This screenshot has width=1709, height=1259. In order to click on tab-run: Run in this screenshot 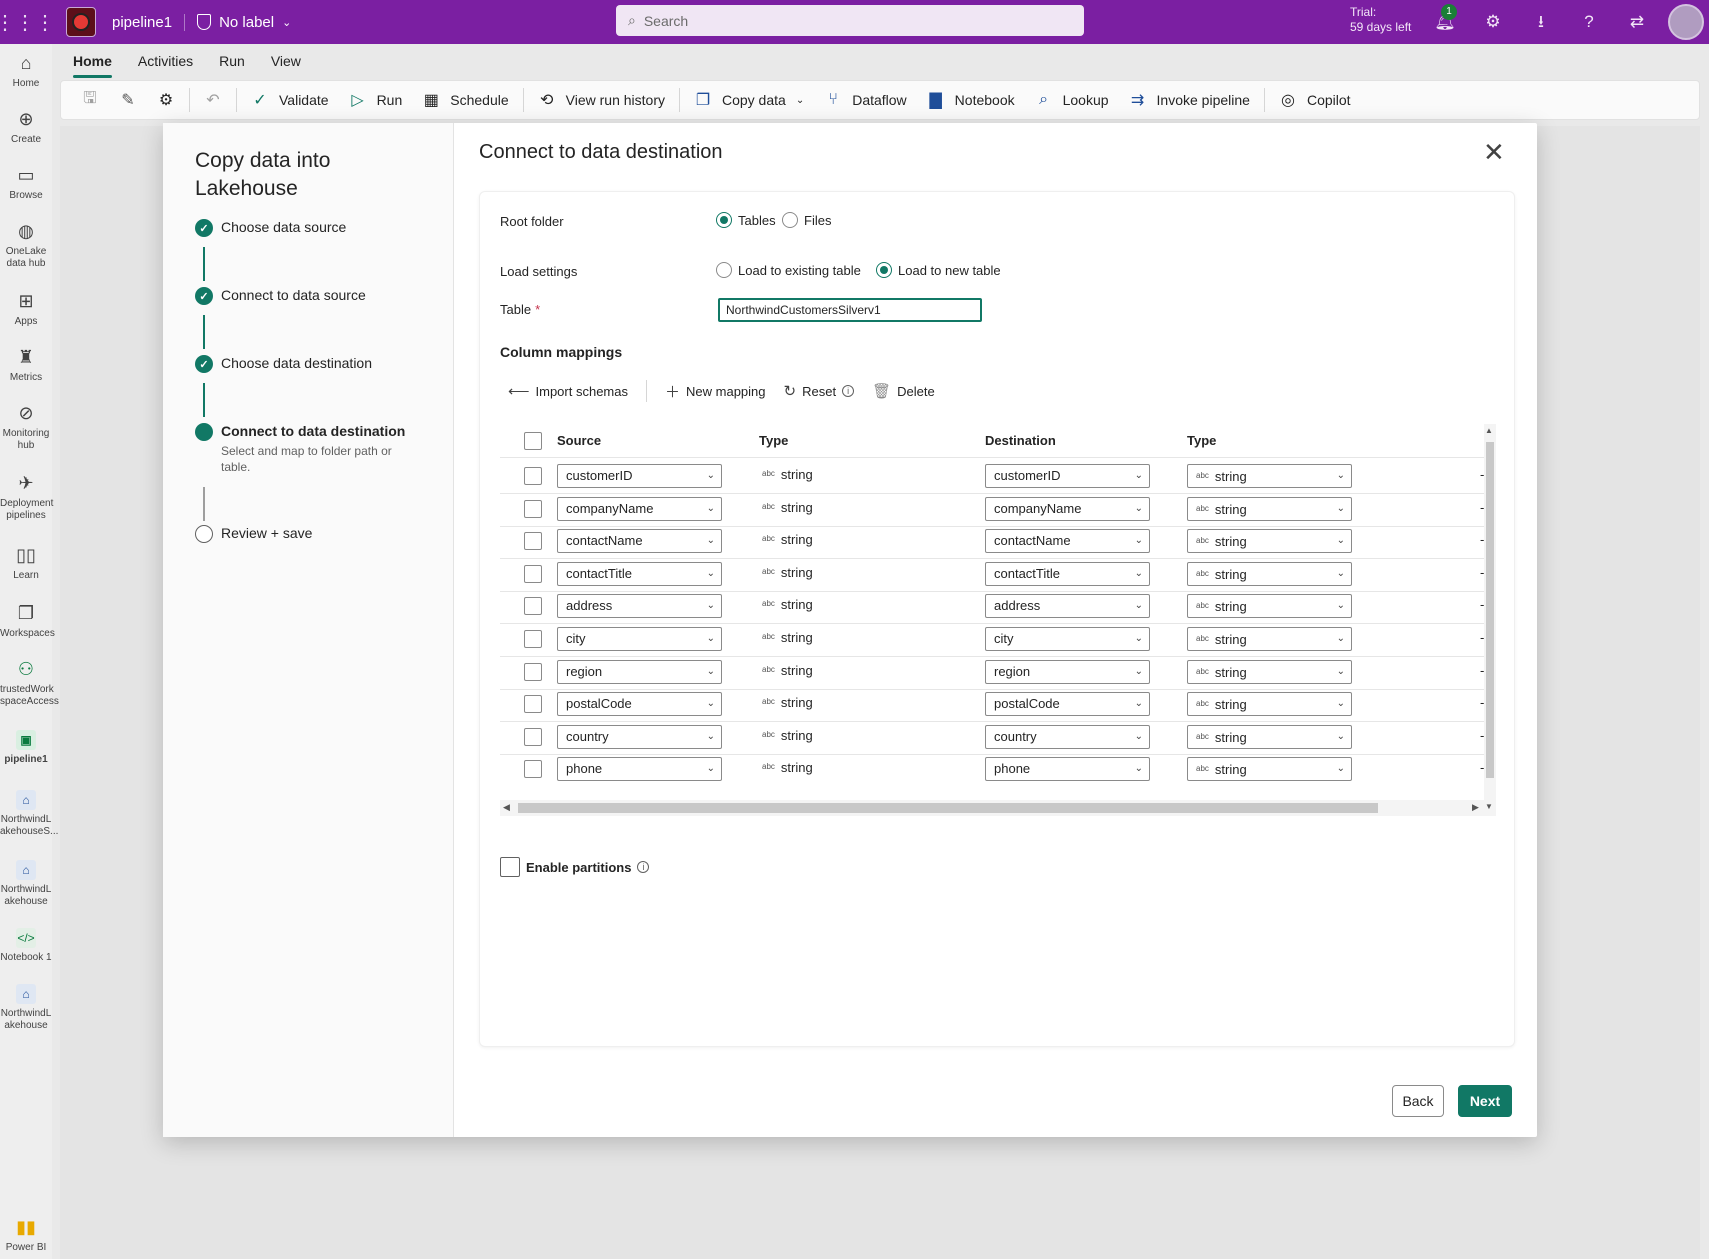, I will do `click(232, 62)`.